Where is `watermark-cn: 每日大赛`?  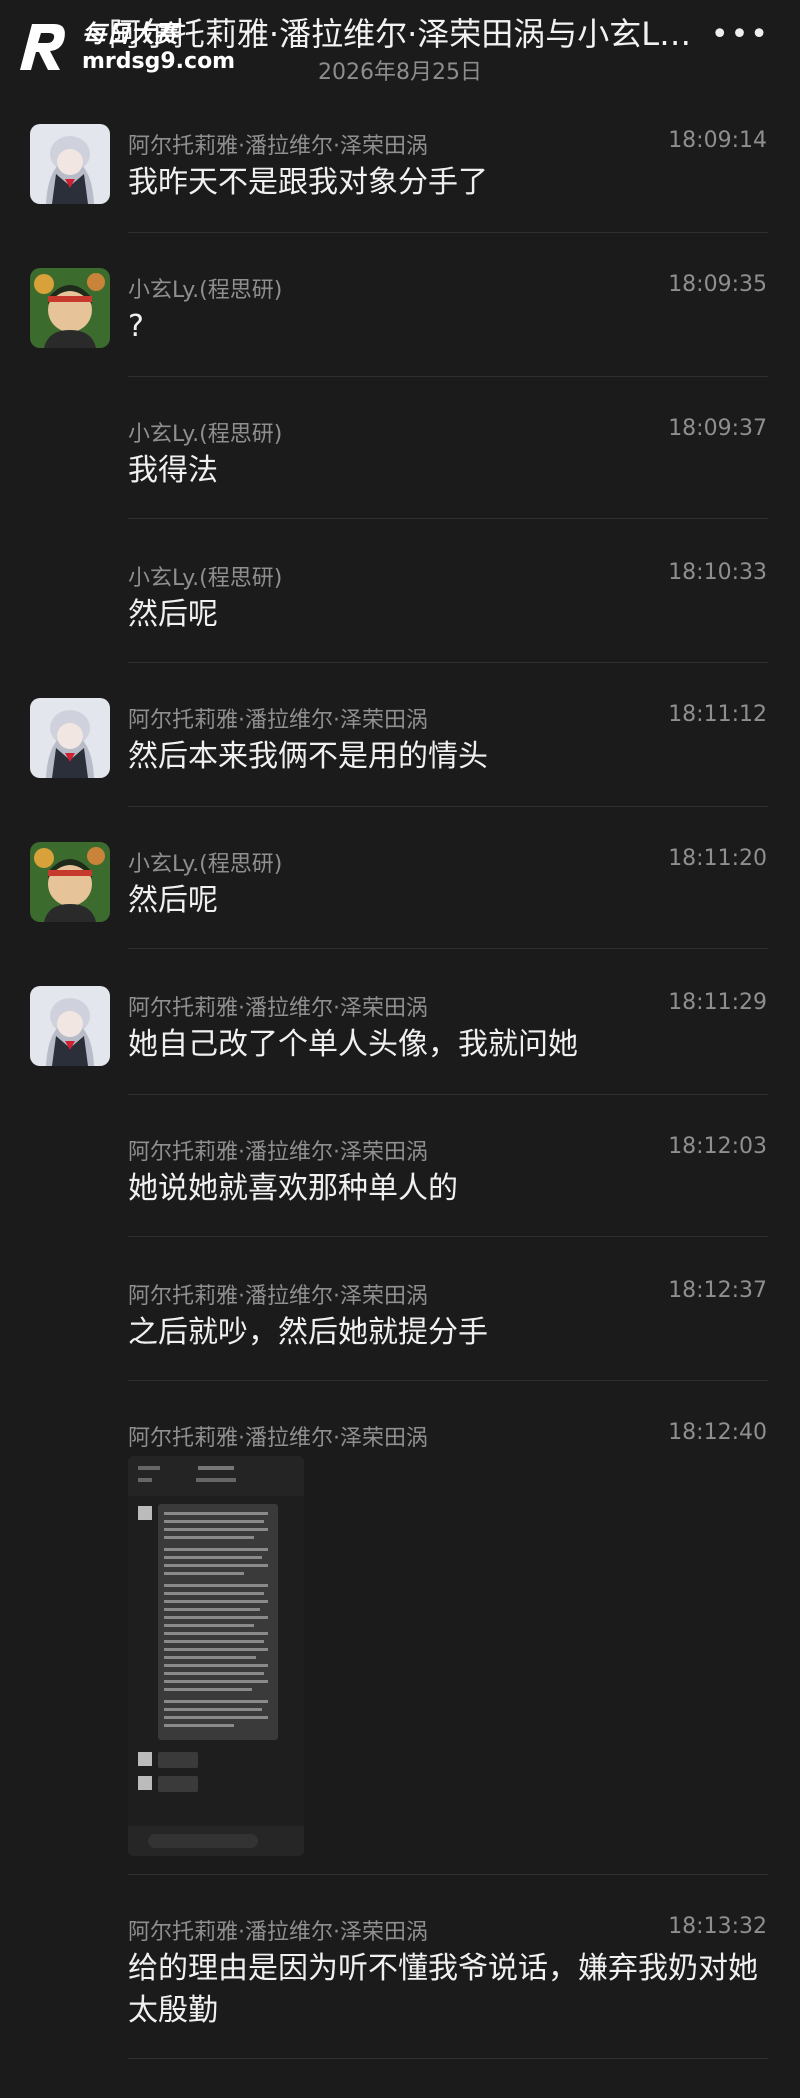
watermark-cn: 每日大赛 is located at coordinates (130, 34).